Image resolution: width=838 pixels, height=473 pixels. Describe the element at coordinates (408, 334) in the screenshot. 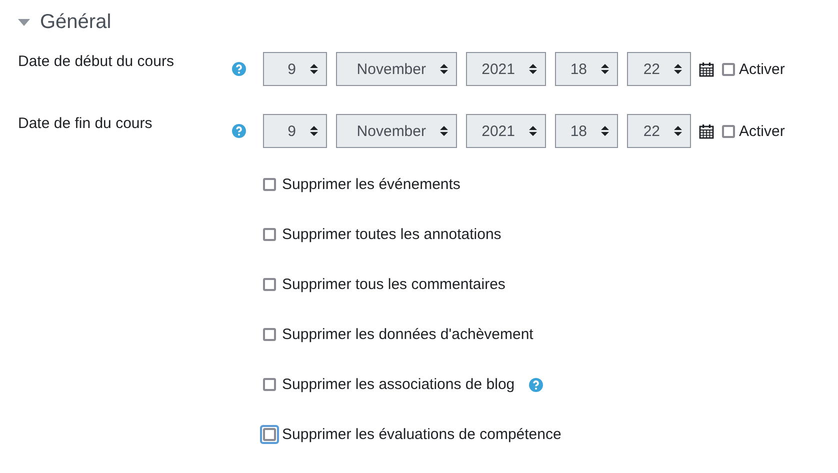

I see `checkbox-label: Supprimer les données d'achèvement` at that location.